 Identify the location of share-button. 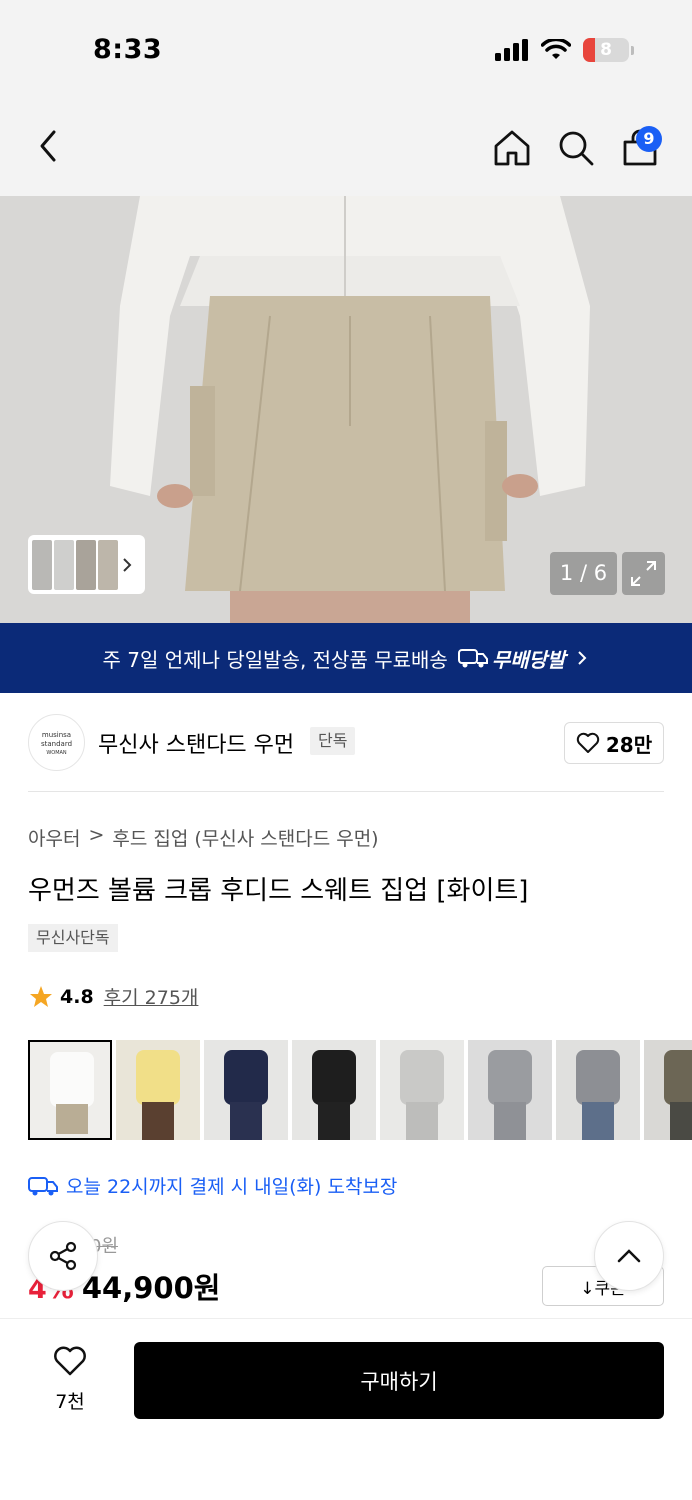
(63, 1256).